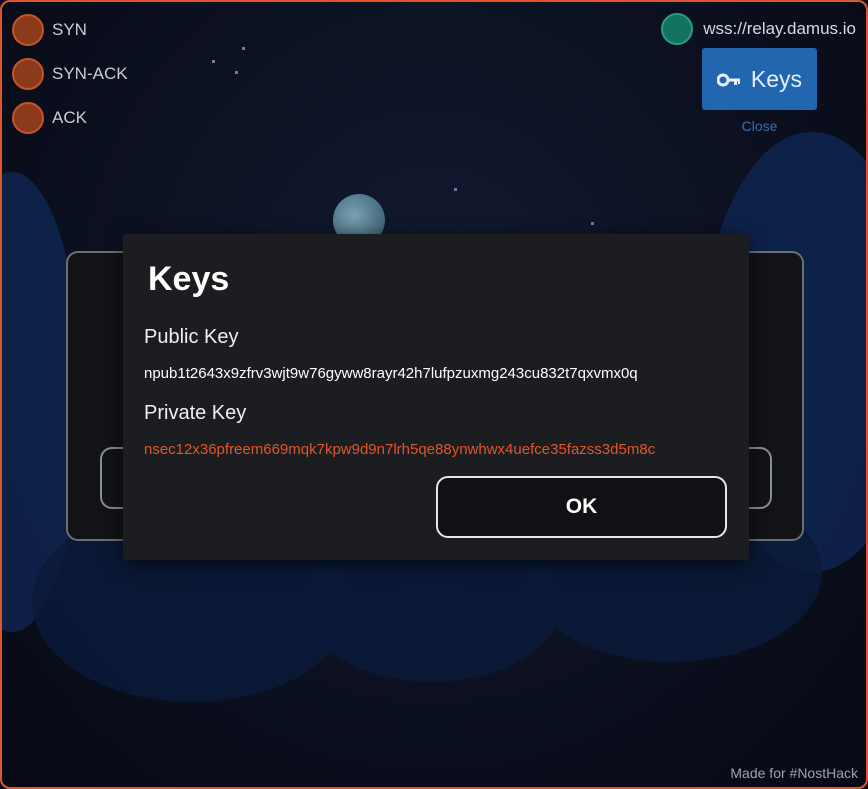 The width and height of the screenshot is (868, 789). I want to click on footer-credit: Made for #NostHack, so click(794, 773).